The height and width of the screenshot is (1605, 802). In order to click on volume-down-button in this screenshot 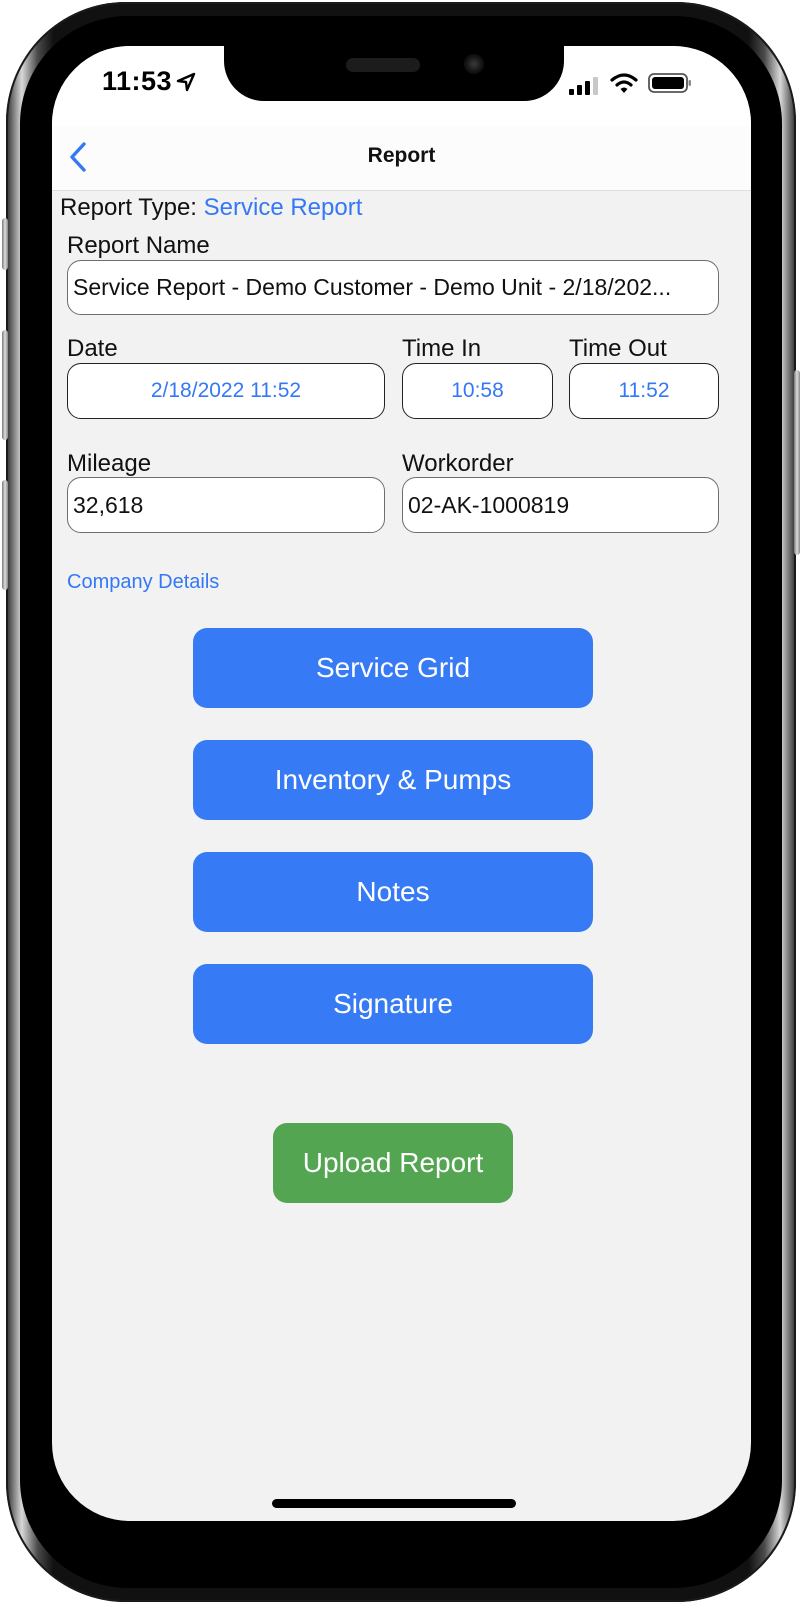, I will do `click(5, 535)`.